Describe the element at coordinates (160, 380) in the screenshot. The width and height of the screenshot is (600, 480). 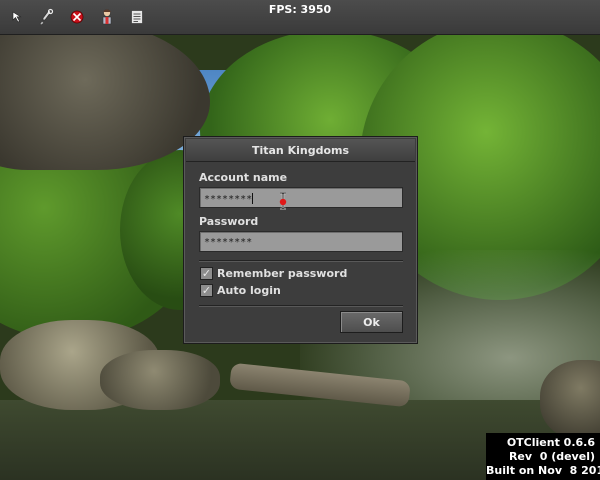
I see `mossy-rock-center` at that location.